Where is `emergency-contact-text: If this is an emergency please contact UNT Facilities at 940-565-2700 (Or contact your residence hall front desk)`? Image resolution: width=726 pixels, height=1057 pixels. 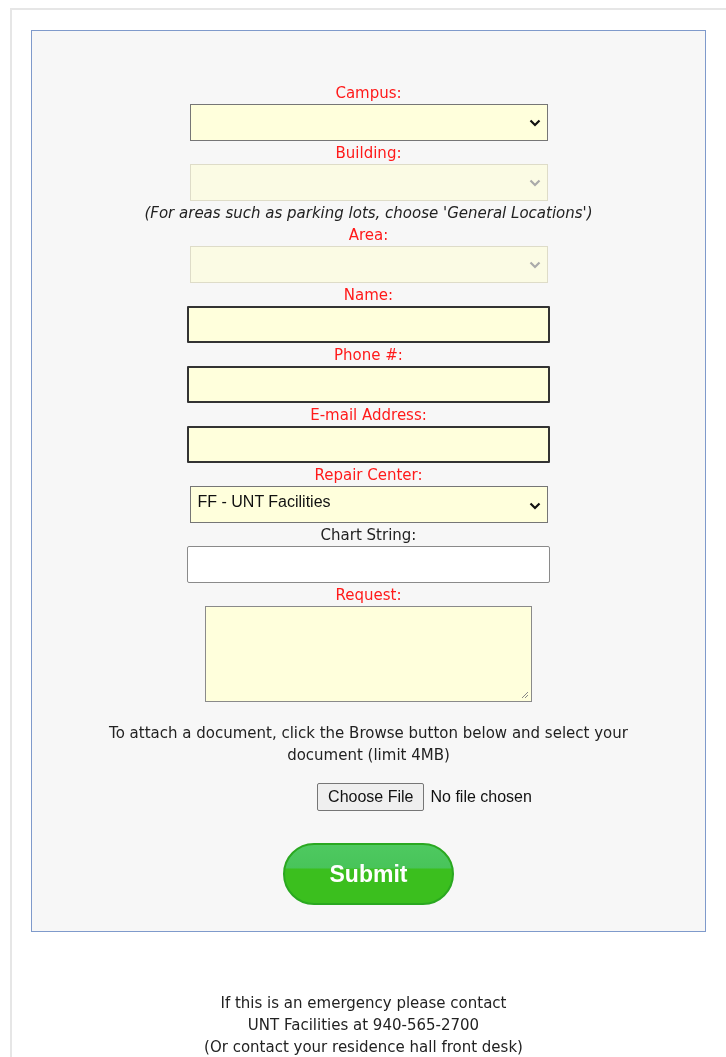
emergency-contact-text: If this is an emergency please contact UNT Facilities at 940-565-2700 (Or contact your residence hall front desk) is located at coordinates (363, 1025).